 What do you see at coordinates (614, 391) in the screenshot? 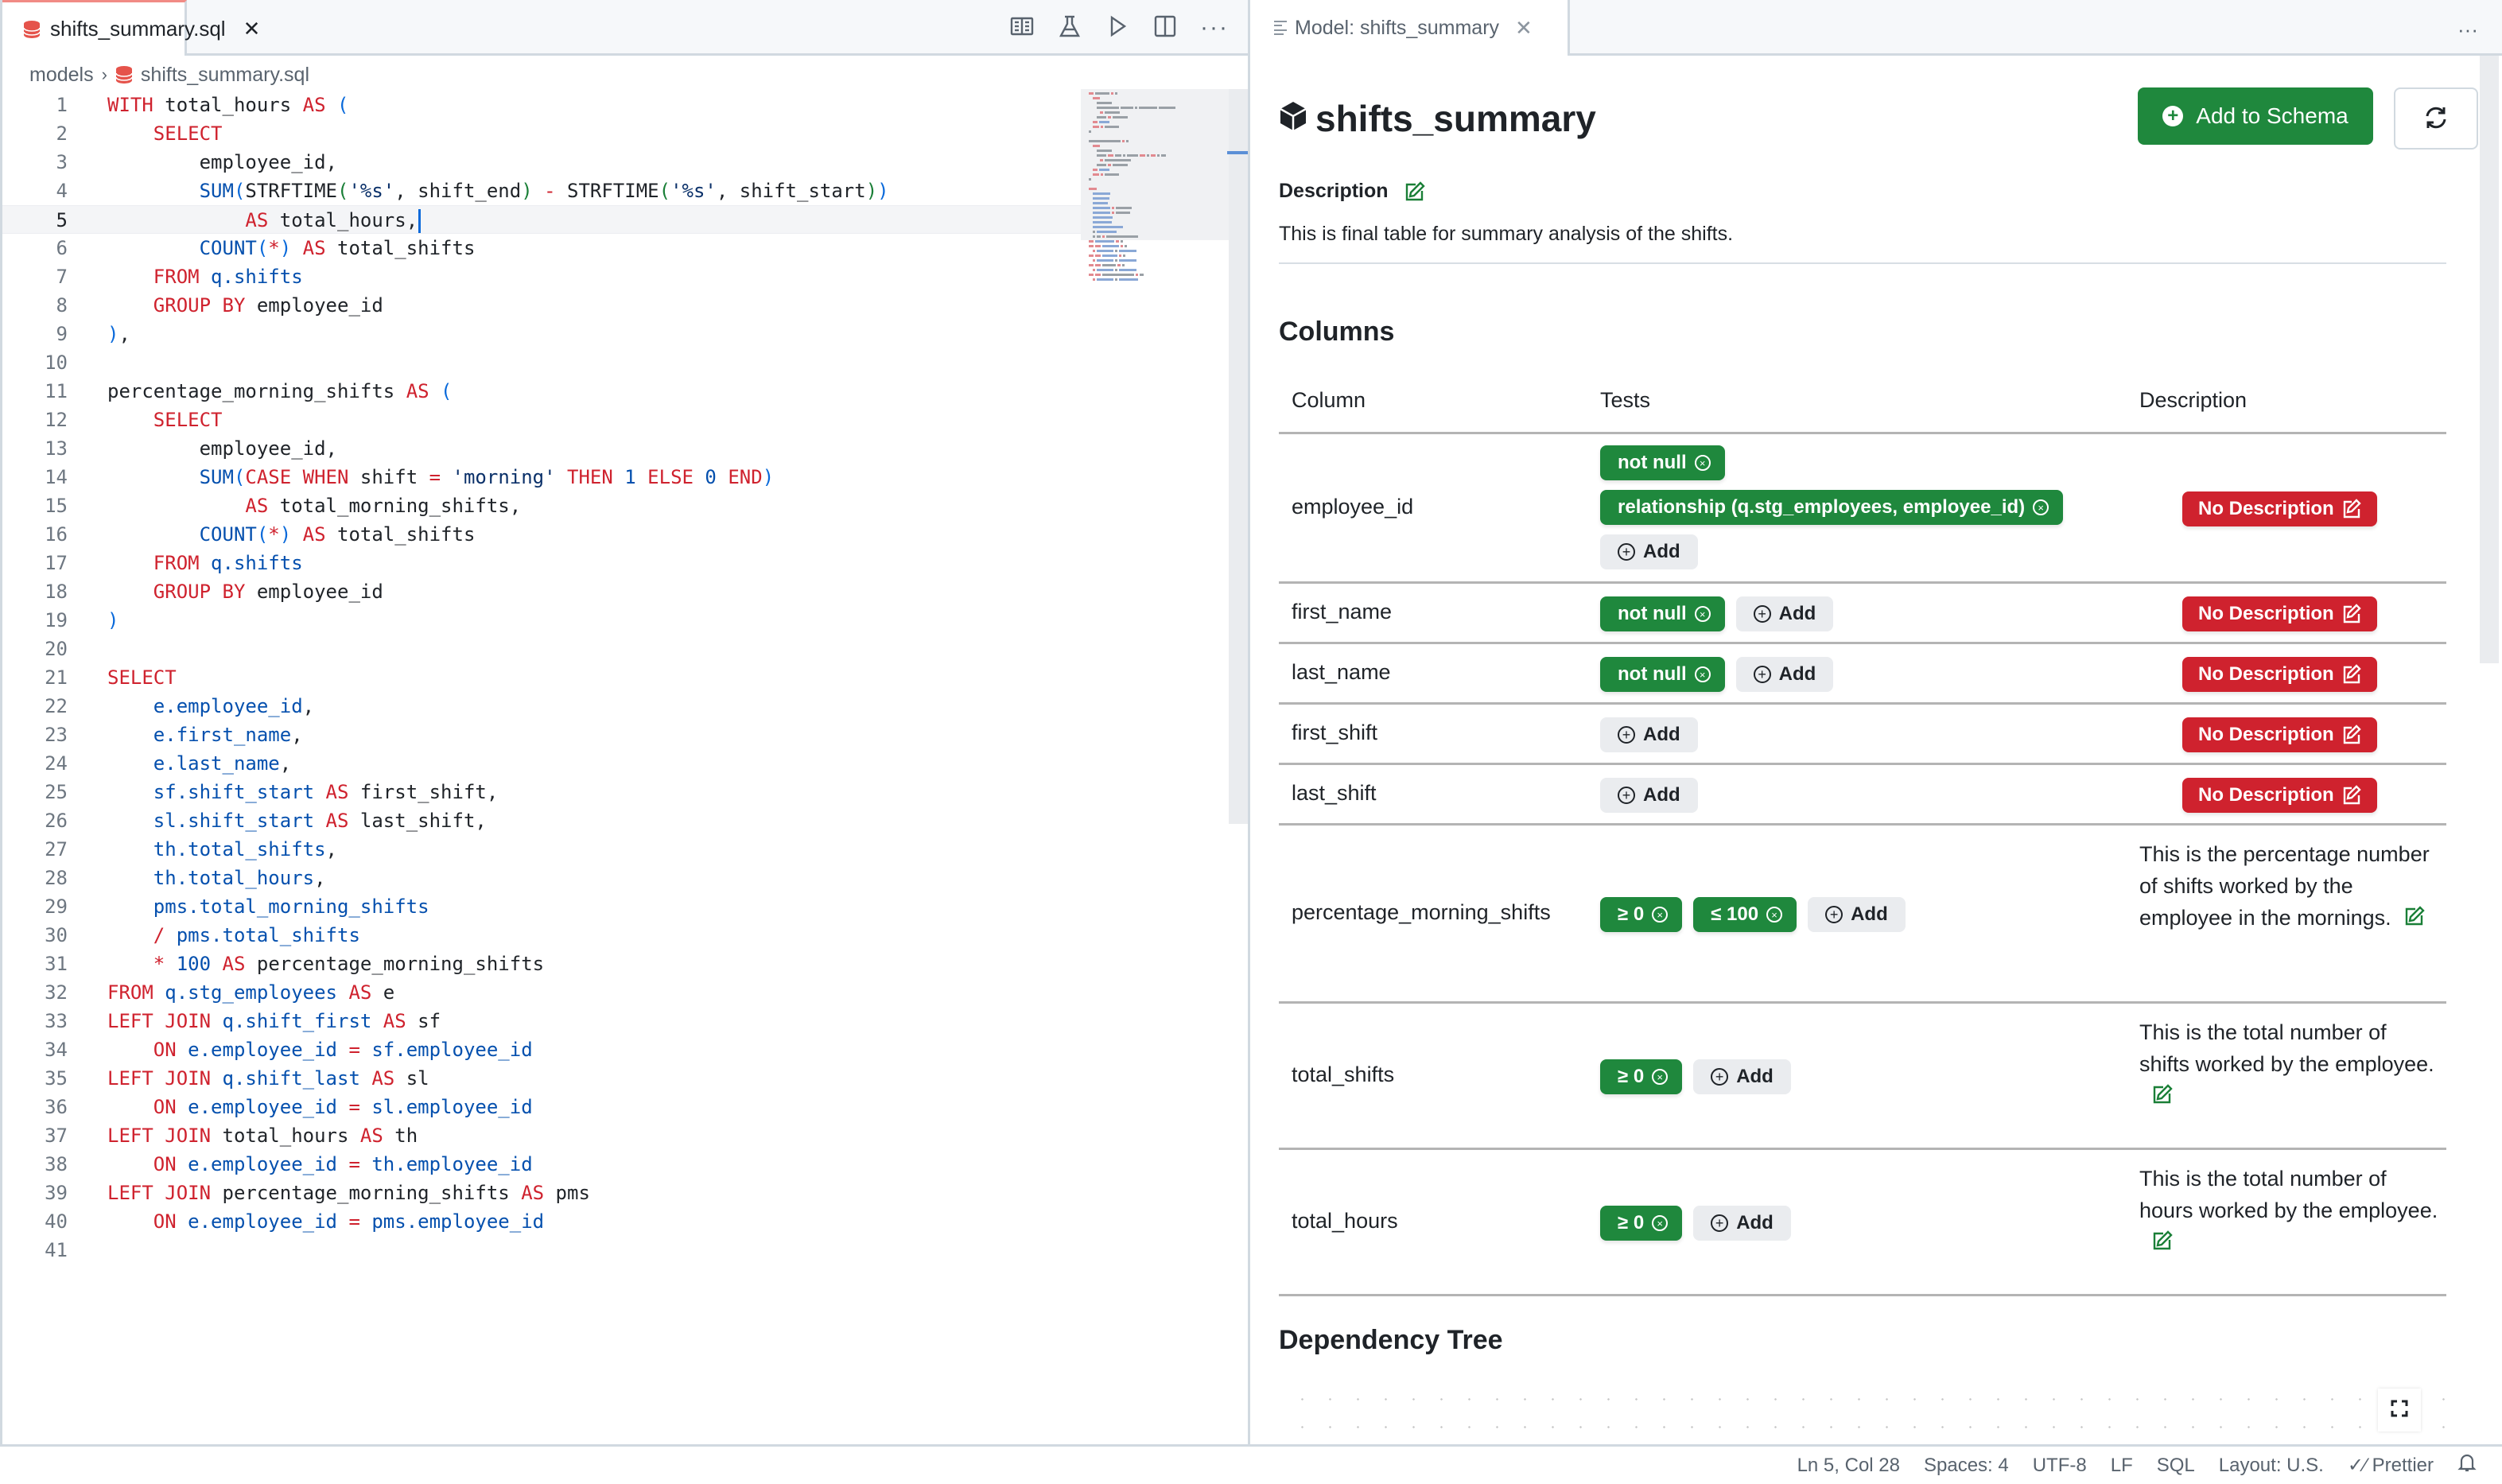
I see `code-line: 11 percentage_morning_shifts AS (` at bounding box center [614, 391].